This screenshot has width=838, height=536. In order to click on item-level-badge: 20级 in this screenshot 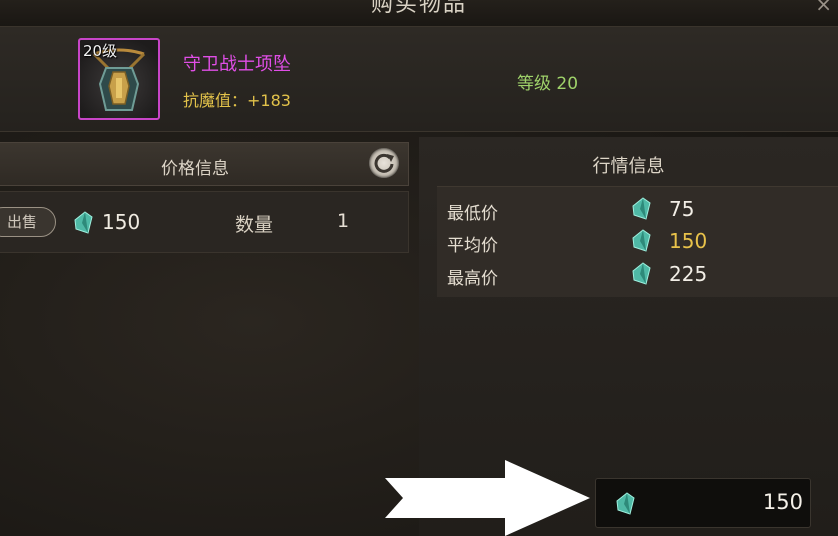, I will do `click(100, 51)`.